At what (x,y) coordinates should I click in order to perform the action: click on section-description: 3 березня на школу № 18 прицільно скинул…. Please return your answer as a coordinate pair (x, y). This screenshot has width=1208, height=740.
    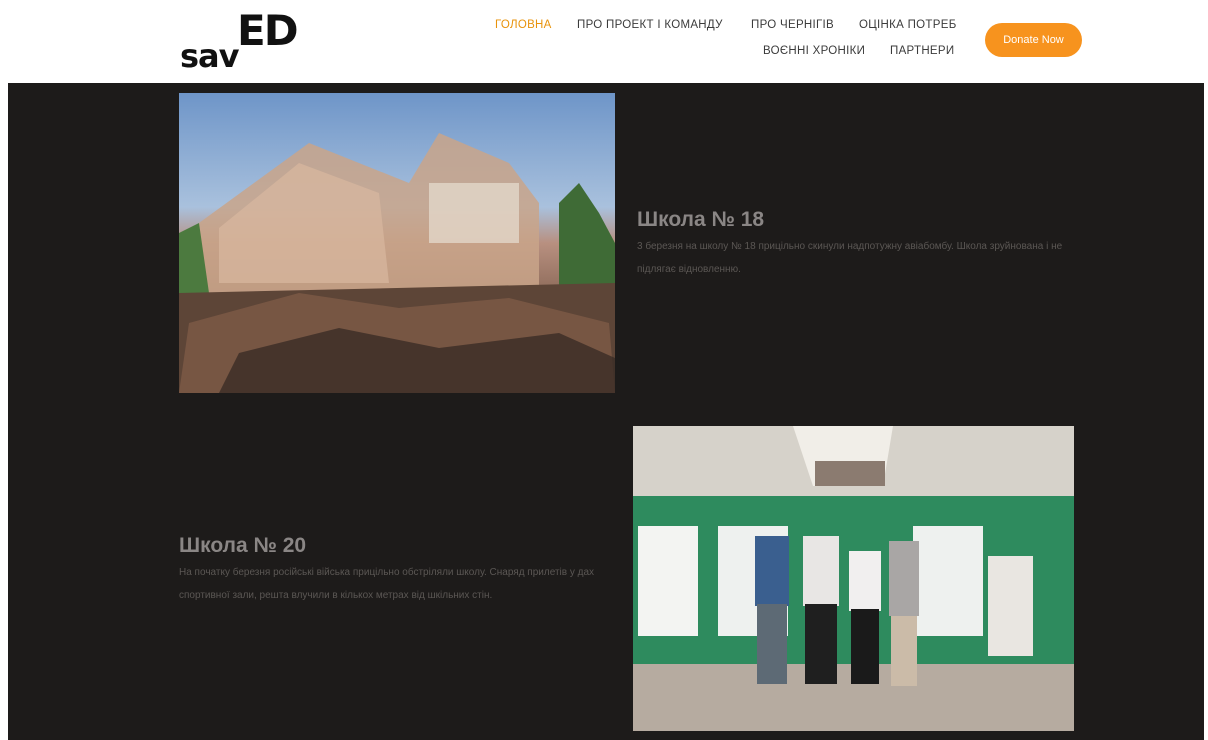
    Looking at the image, I should click on (850, 258).